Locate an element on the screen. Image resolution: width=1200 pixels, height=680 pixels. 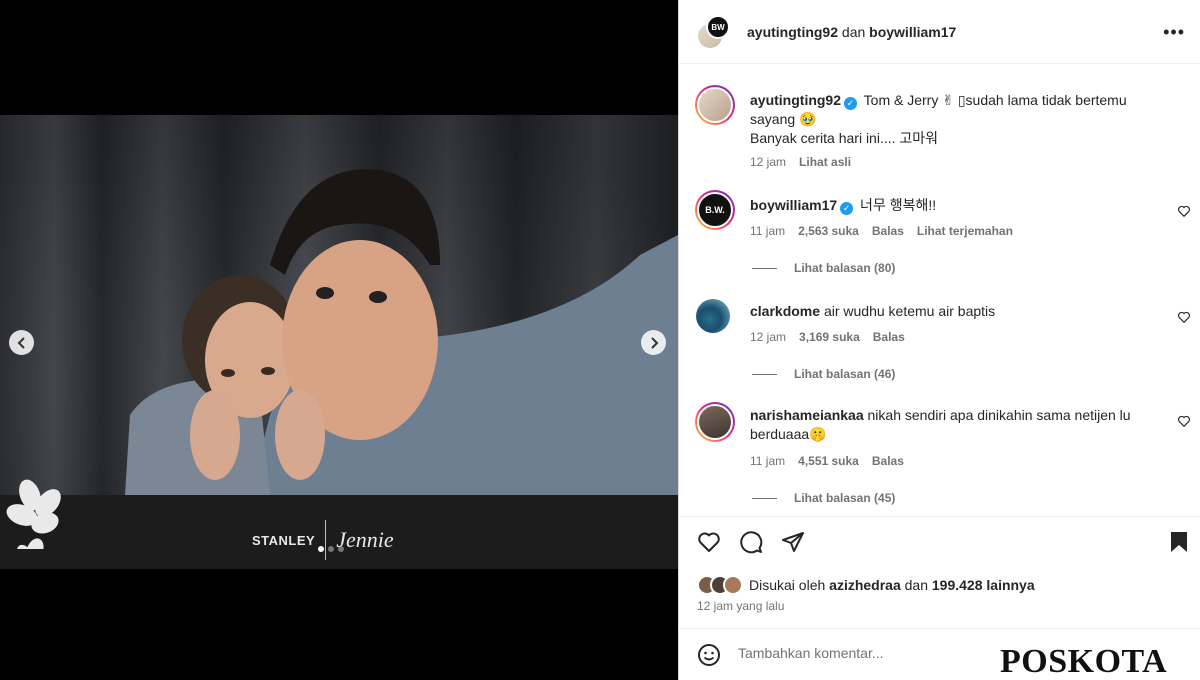
chevron-right-icon is located at coordinates (654, 342).